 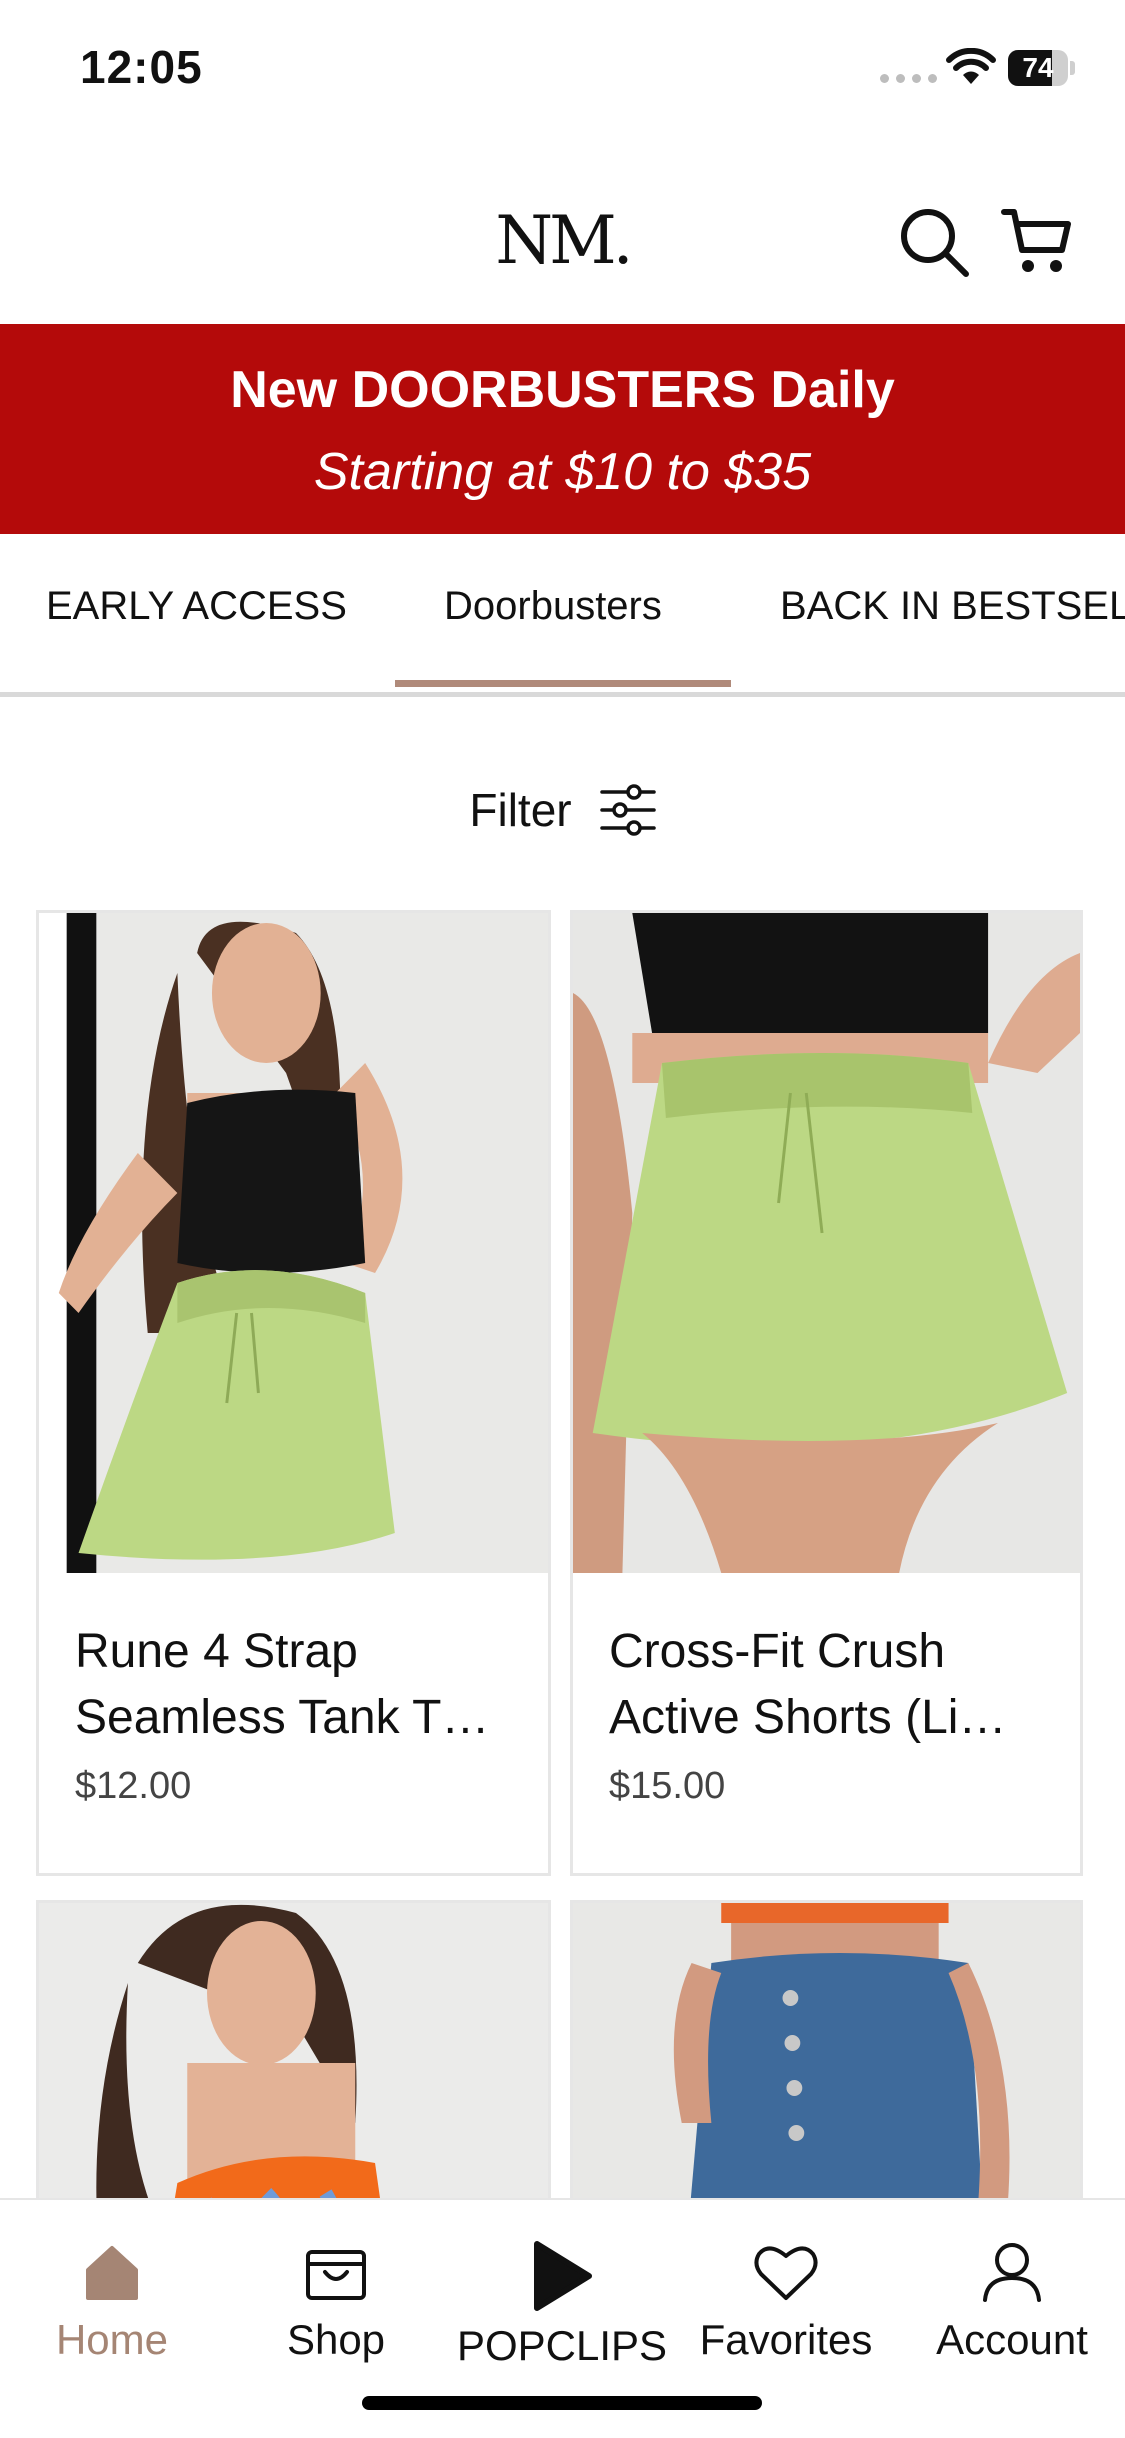 I want to click on status-time: 12:05, so click(x=141, y=67).